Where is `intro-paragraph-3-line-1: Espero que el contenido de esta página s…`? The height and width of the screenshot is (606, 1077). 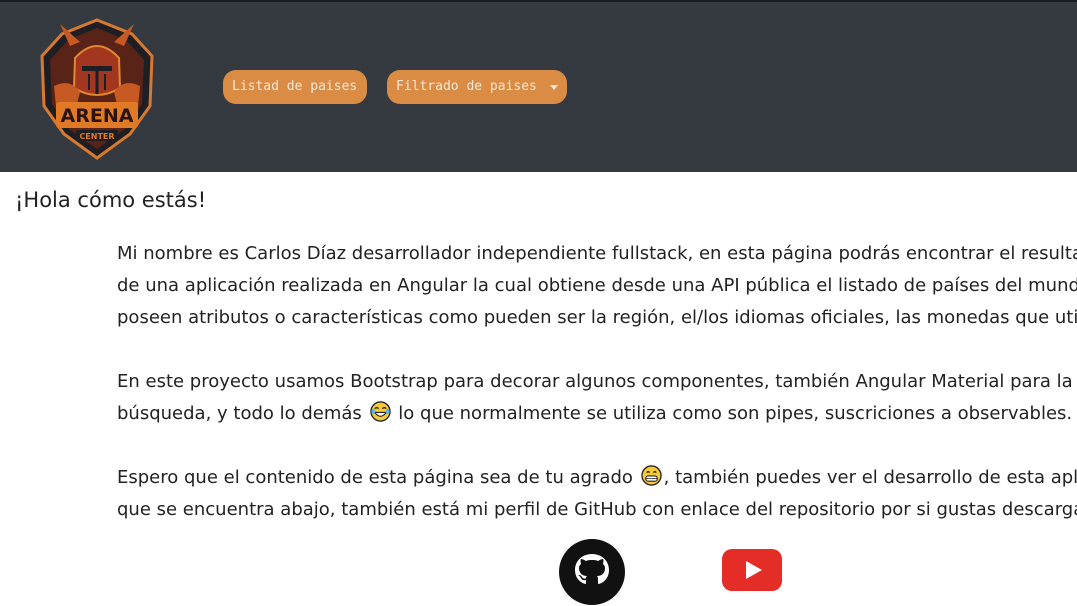 intro-paragraph-3-line-1: Espero que el contenido de esta página s… is located at coordinates (597, 478).